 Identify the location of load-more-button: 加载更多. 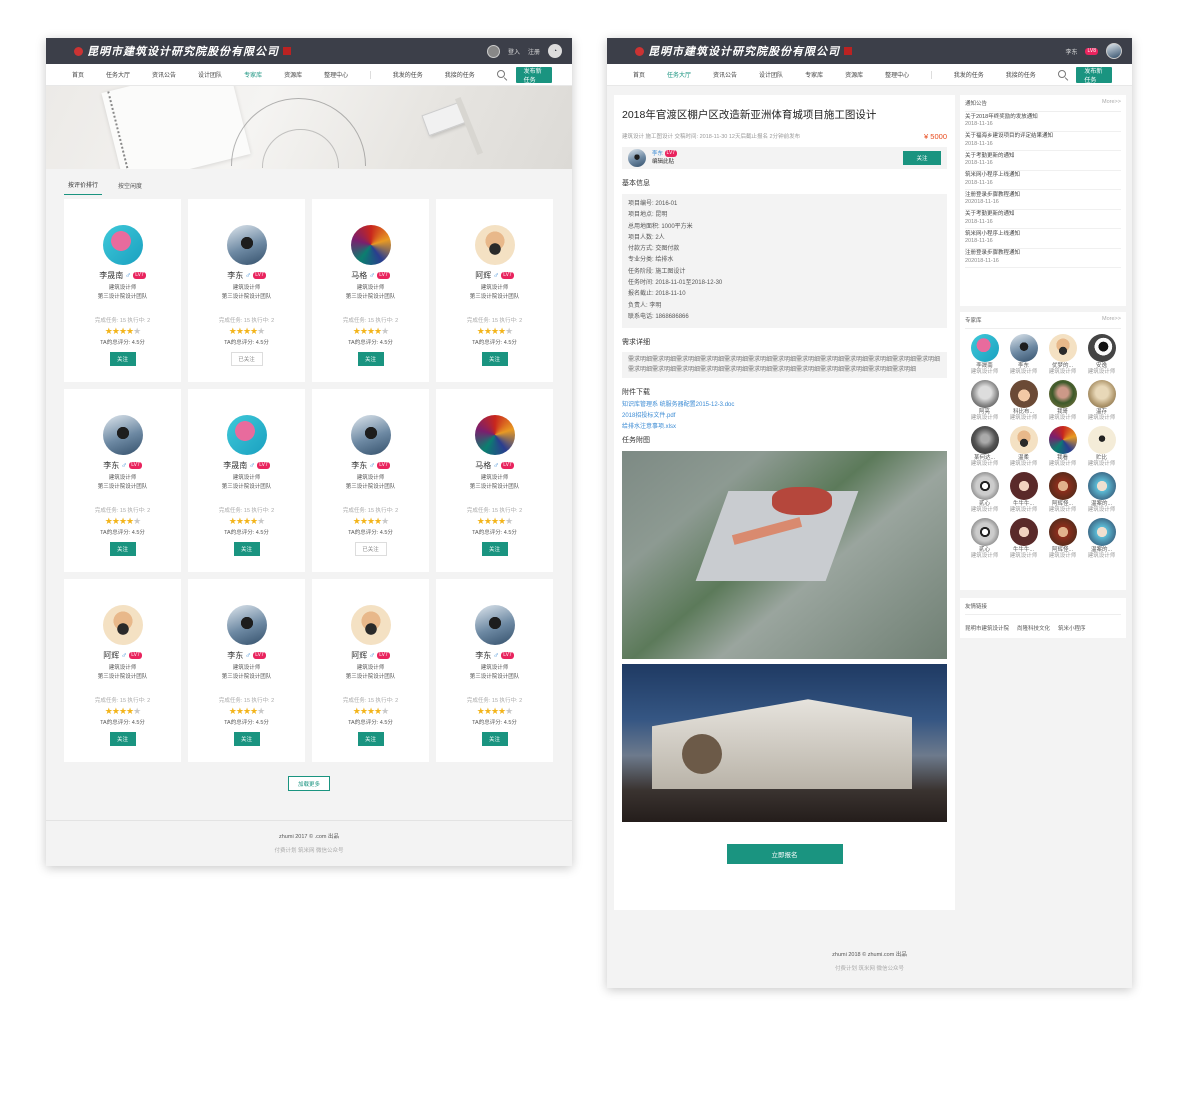
(309, 783).